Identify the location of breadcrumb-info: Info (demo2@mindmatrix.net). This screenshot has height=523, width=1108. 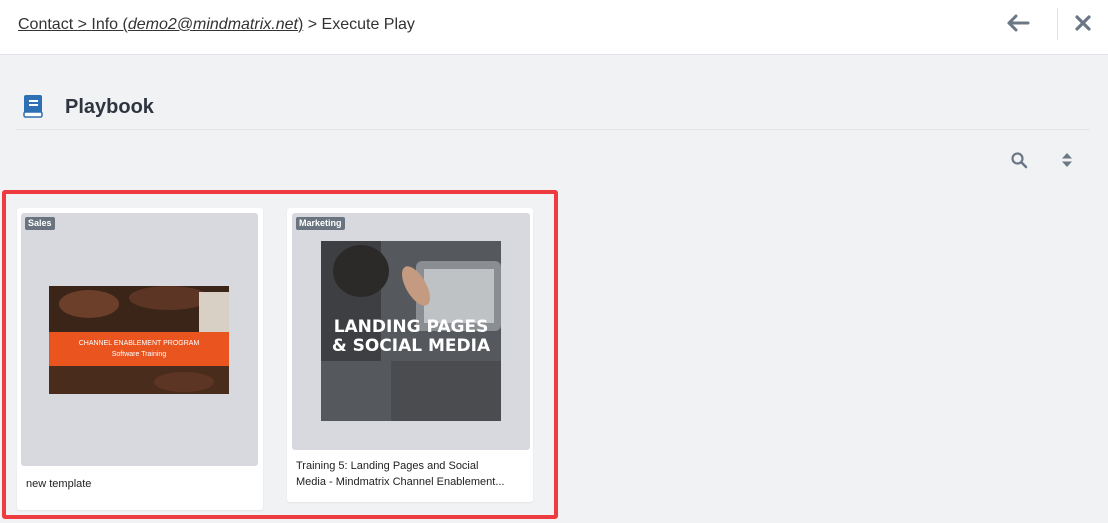
(197, 24).